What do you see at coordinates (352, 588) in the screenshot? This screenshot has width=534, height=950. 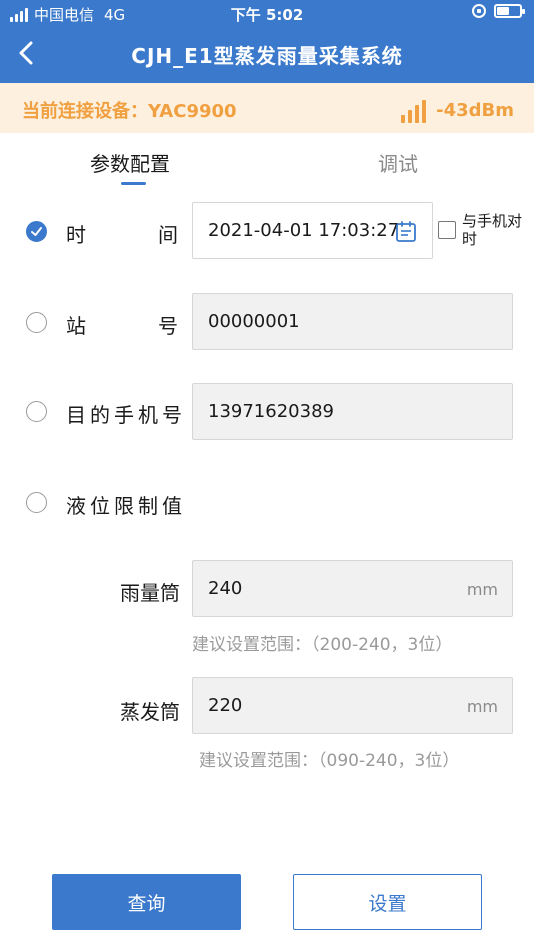 I see `rain-gauge-field: 240 mm` at bounding box center [352, 588].